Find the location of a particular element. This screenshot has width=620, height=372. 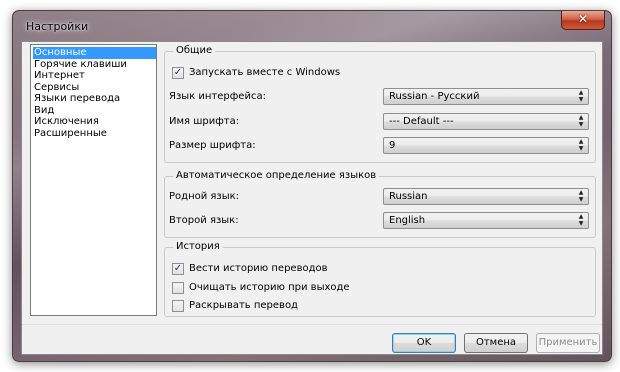

native-language-select: Russian ▲ ▼ is located at coordinates (486, 196).